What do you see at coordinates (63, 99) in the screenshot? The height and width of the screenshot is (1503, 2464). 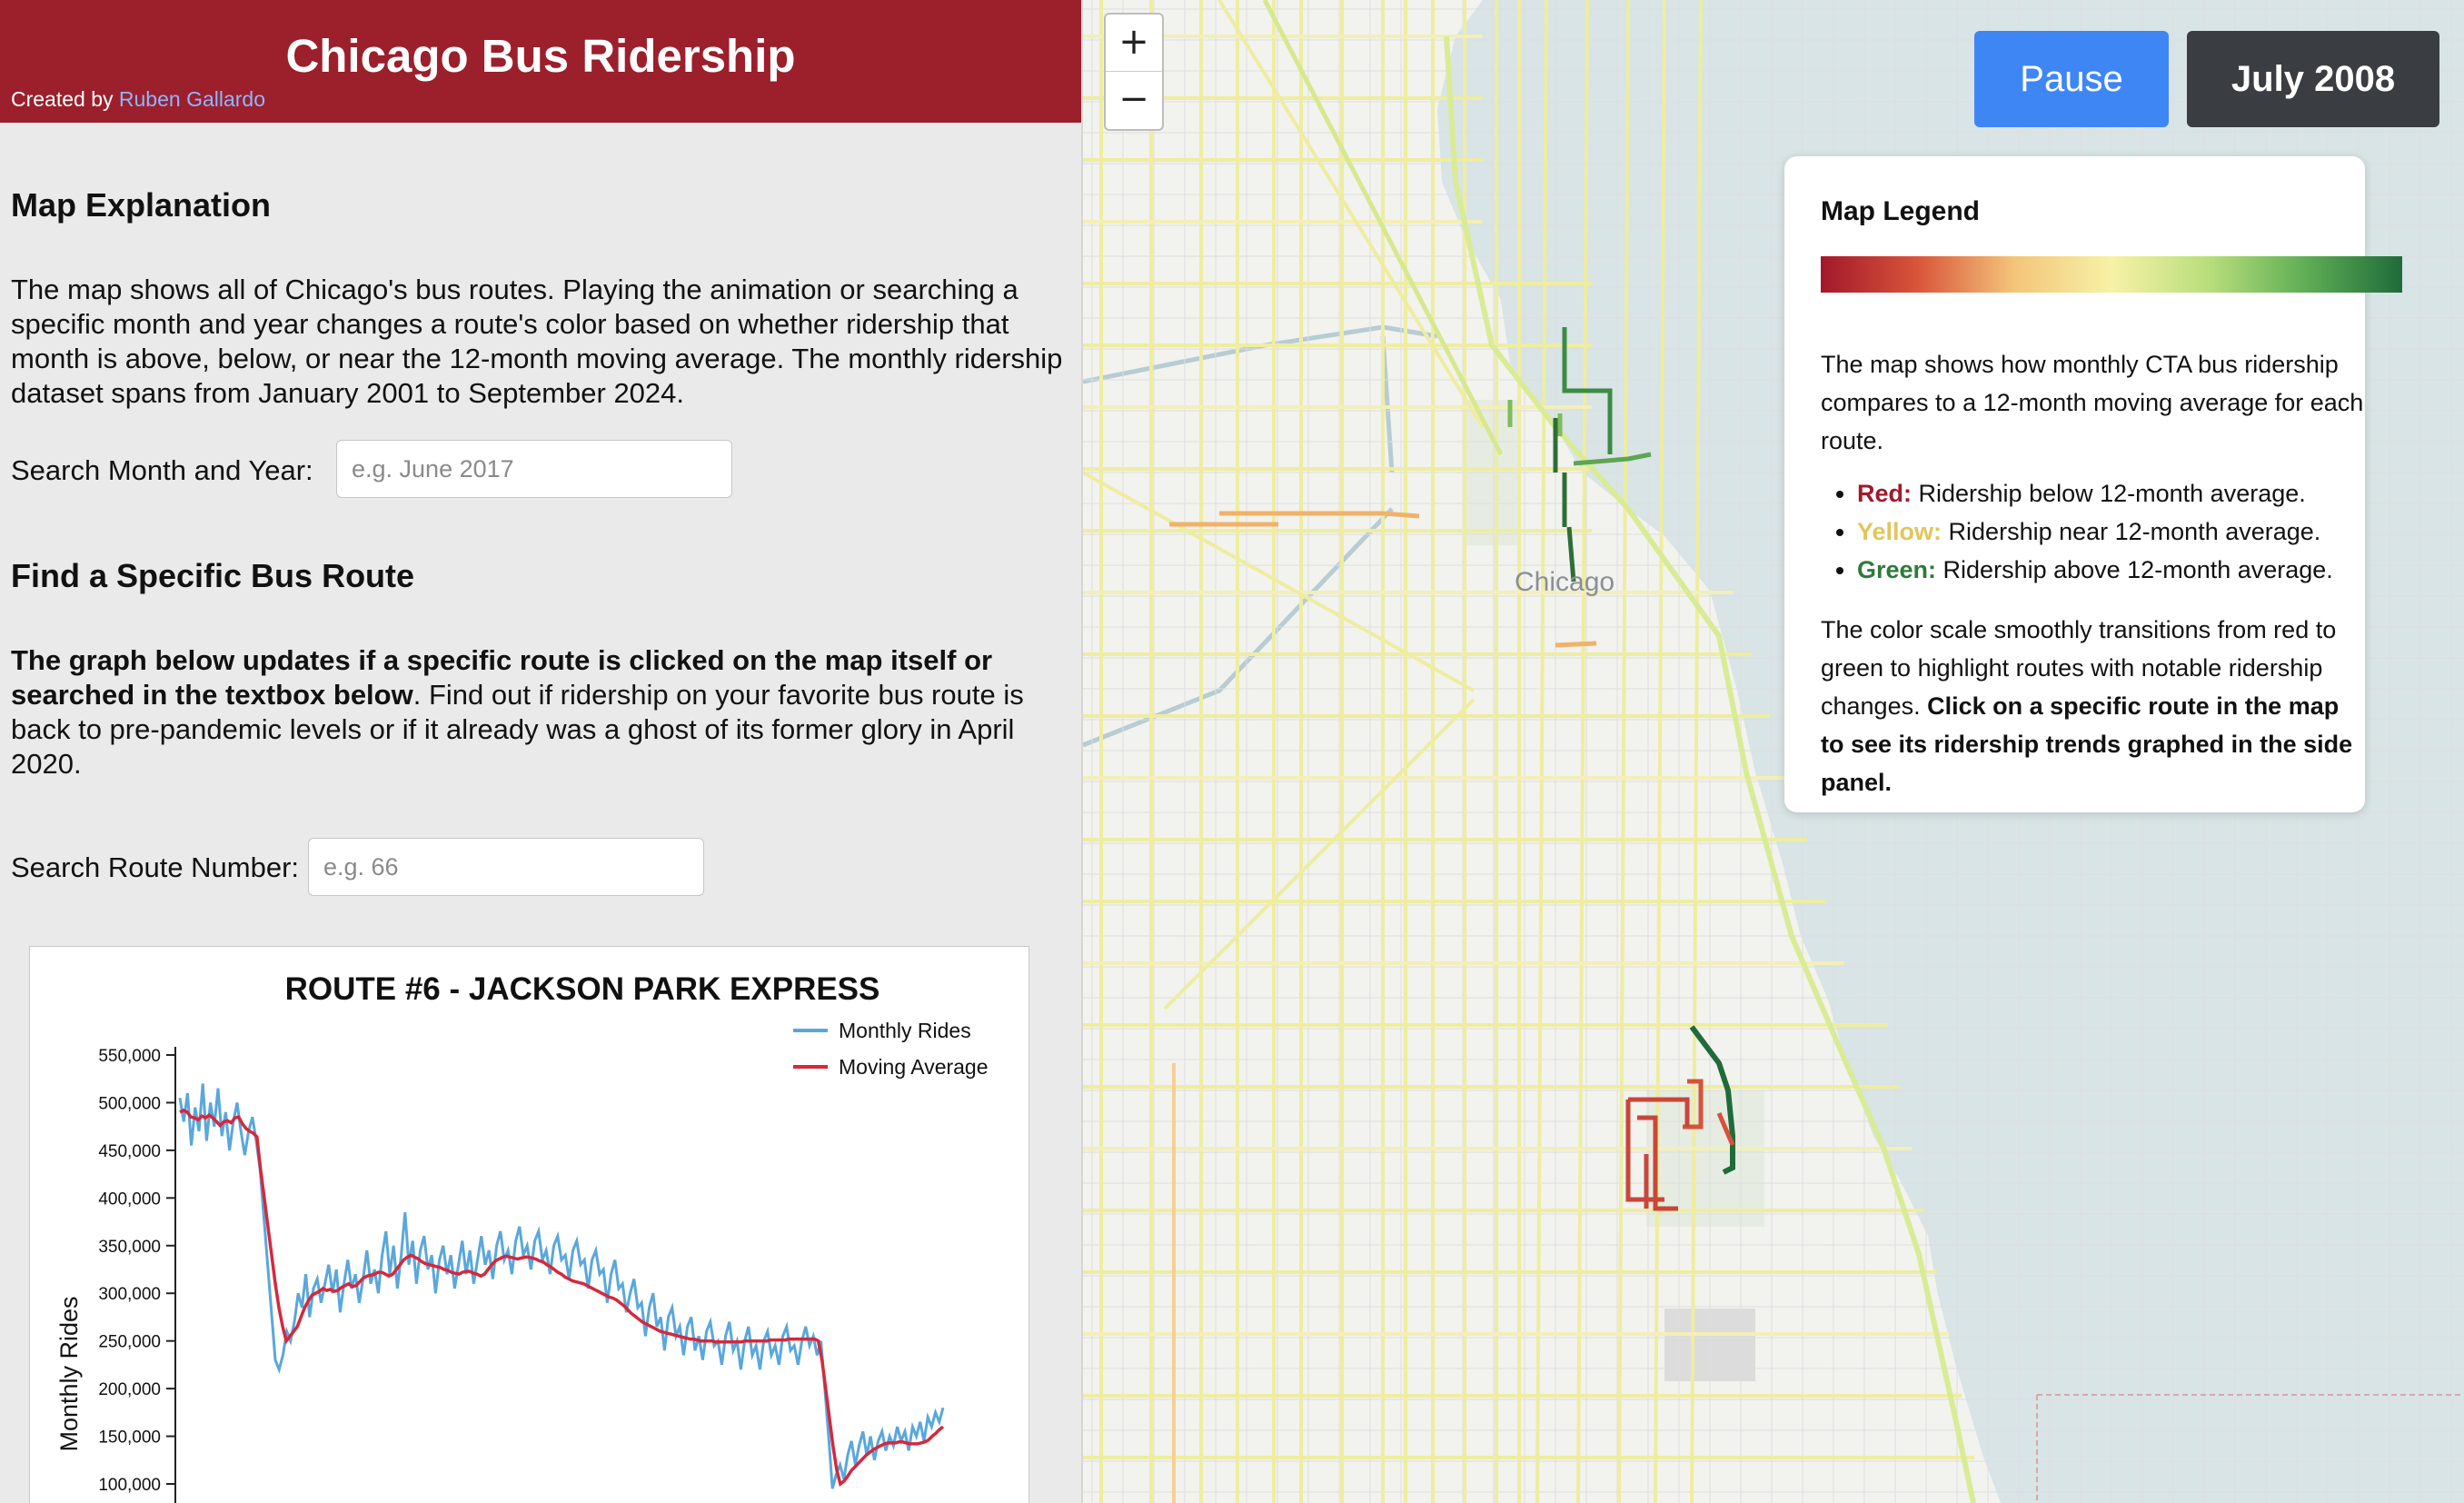 I see `credit-prefix: Created by` at bounding box center [63, 99].